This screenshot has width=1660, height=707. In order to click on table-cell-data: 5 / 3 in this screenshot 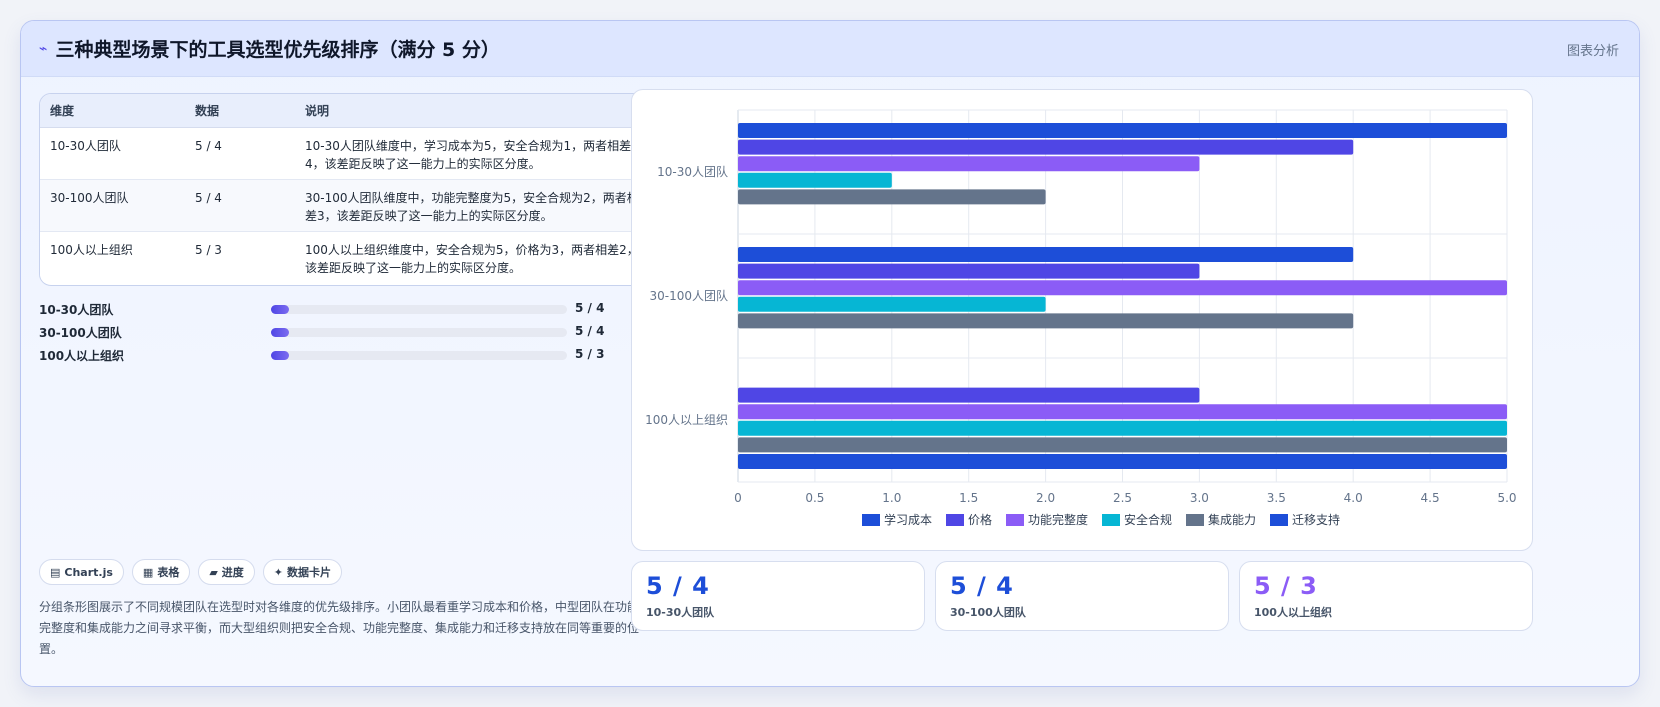, I will do `click(240, 257)`.